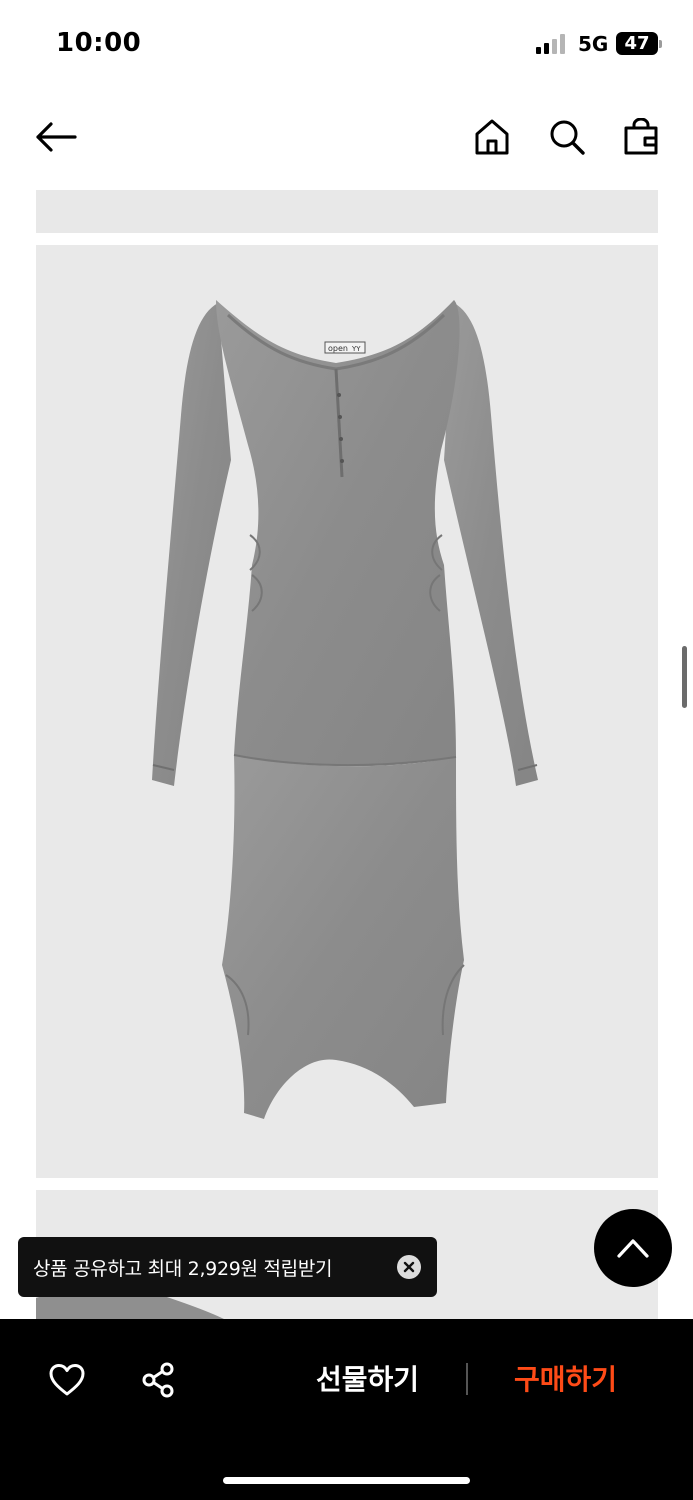 The height and width of the screenshot is (1500, 693). I want to click on brand-label-right: YY, so click(356, 349).